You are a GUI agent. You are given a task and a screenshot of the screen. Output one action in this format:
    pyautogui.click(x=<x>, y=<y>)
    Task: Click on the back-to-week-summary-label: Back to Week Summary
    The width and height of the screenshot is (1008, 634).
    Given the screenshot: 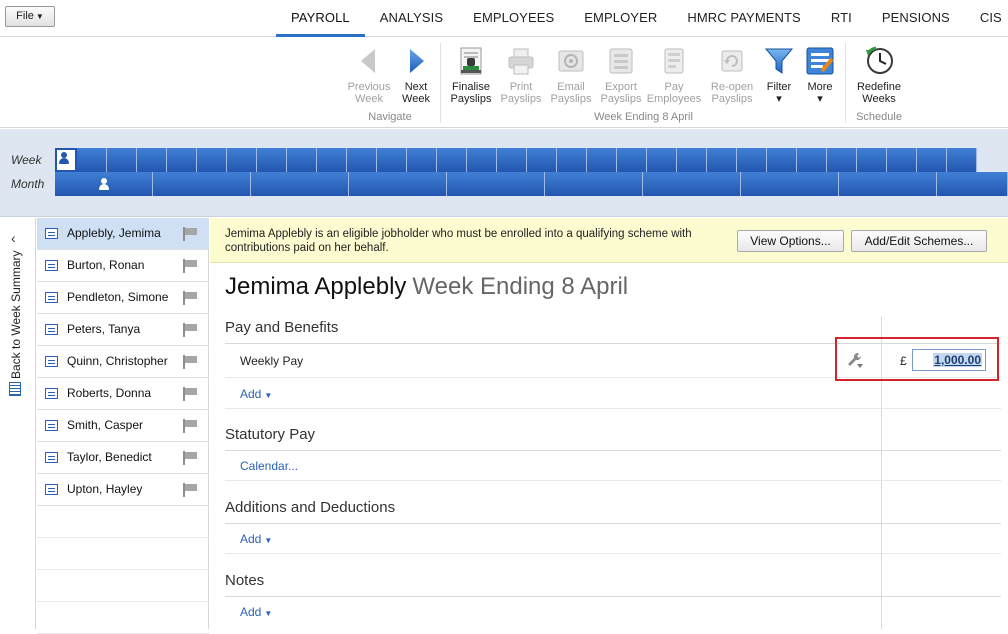 What is the action you would take?
    pyautogui.click(x=16, y=315)
    